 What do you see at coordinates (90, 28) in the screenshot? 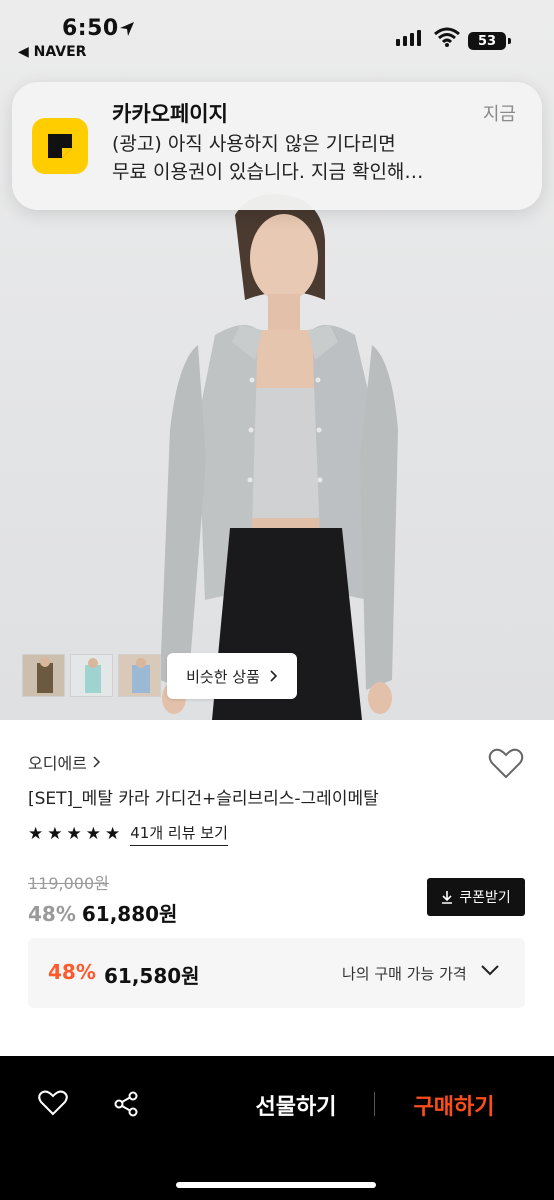
I see `status-time: 6:50` at bounding box center [90, 28].